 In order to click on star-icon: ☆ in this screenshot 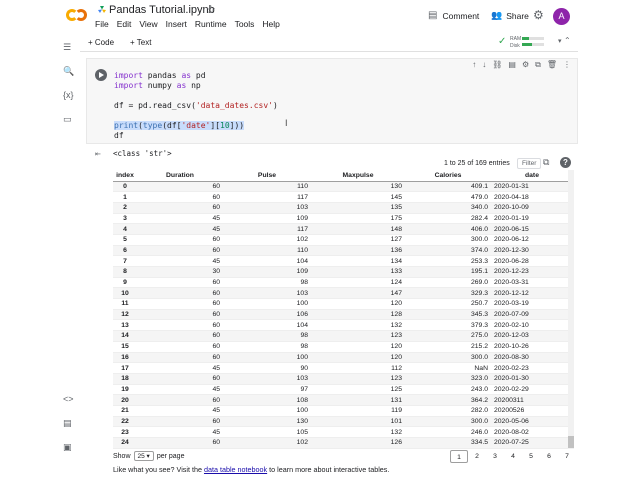, I will do `click(211, 9)`.